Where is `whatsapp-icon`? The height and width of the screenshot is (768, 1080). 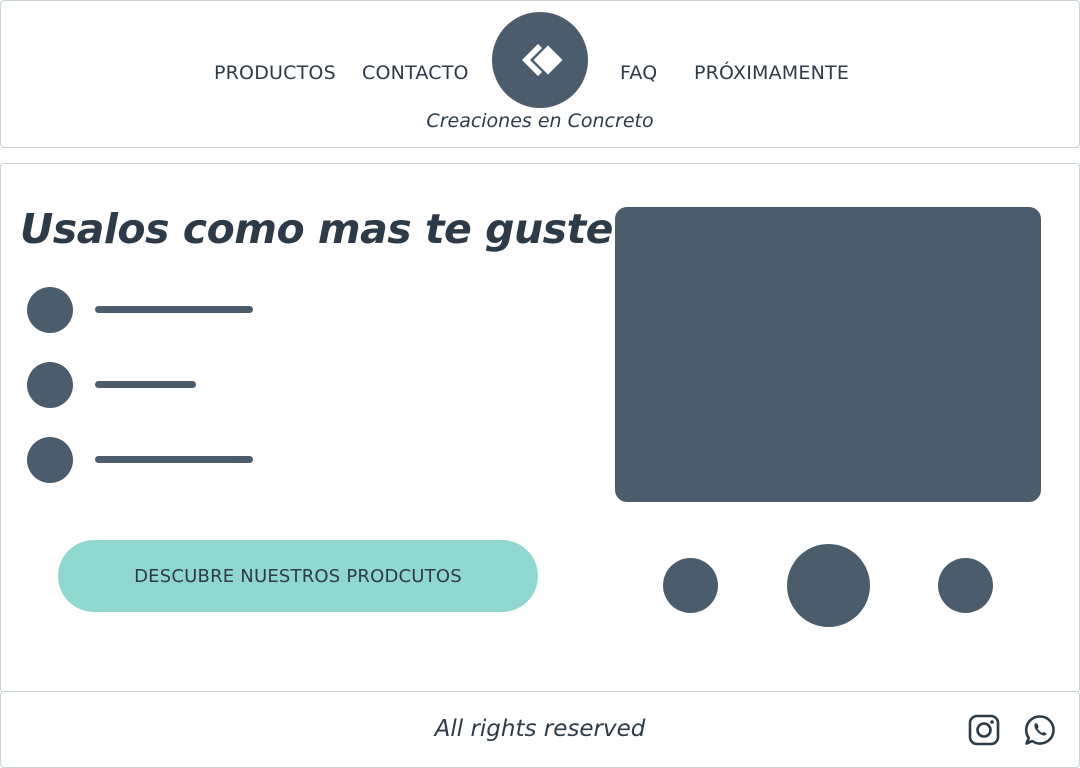 whatsapp-icon is located at coordinates (1039, 730).